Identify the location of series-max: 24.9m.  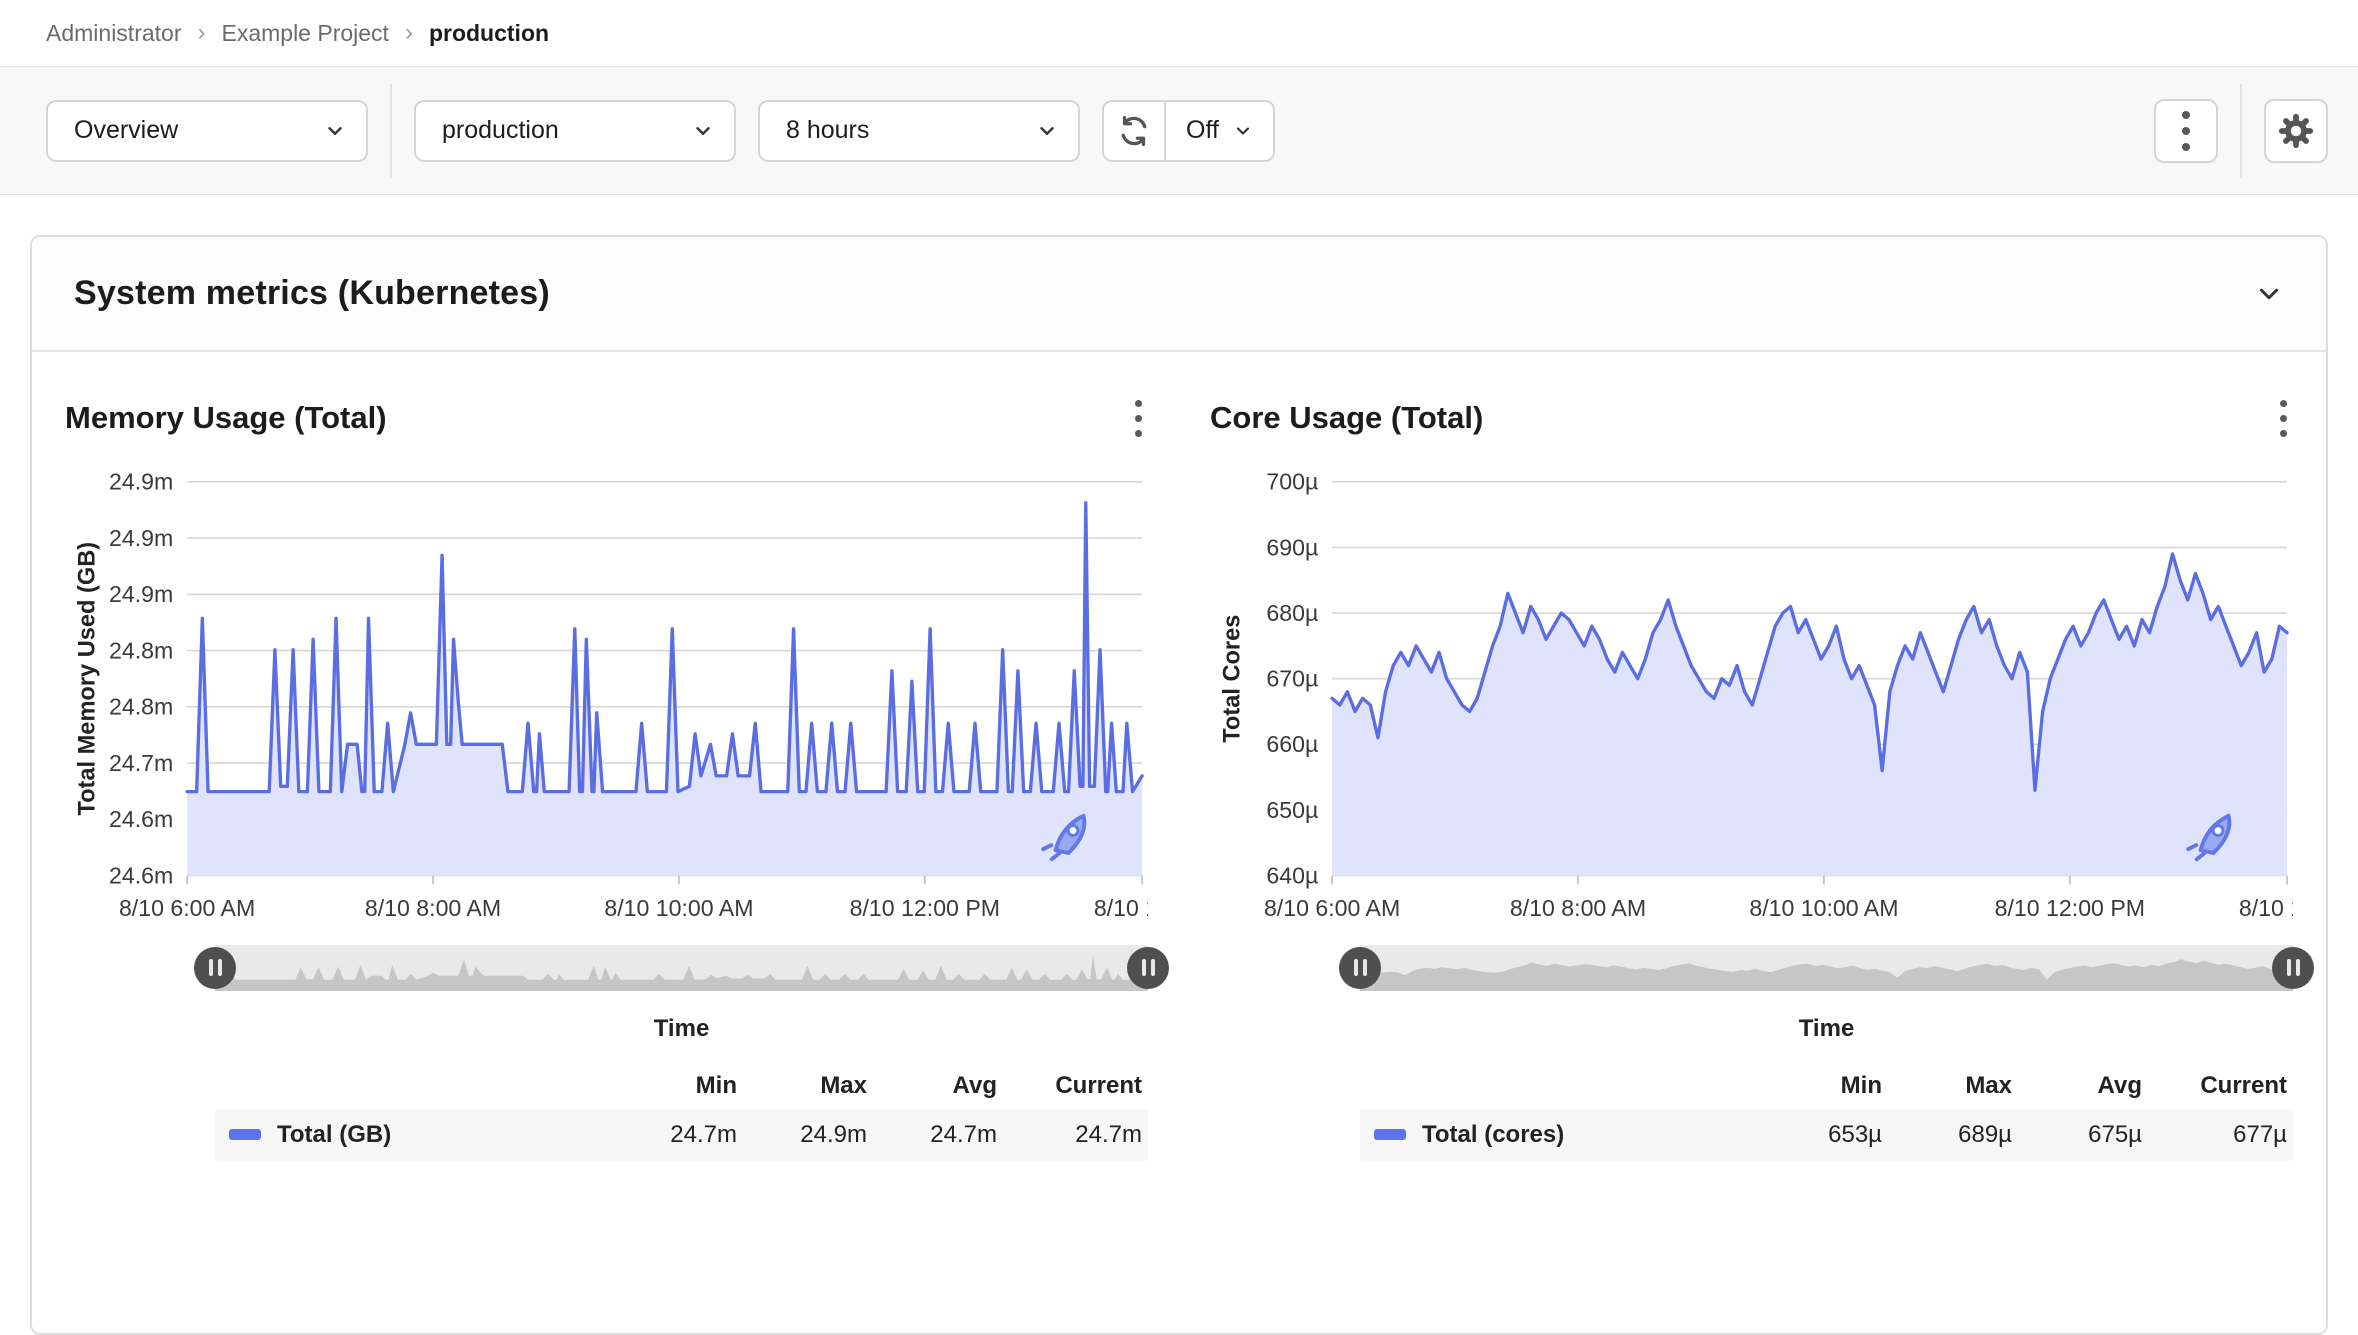
(833, 1134).